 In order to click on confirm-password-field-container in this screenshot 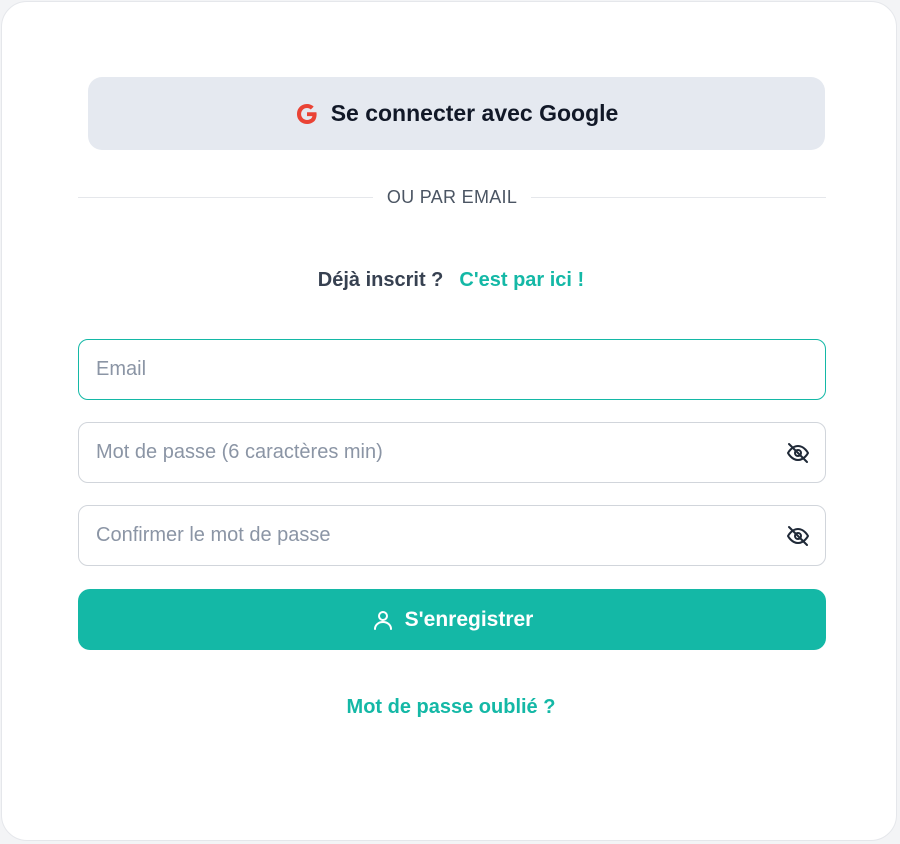, I will do `click(452, 535)`.